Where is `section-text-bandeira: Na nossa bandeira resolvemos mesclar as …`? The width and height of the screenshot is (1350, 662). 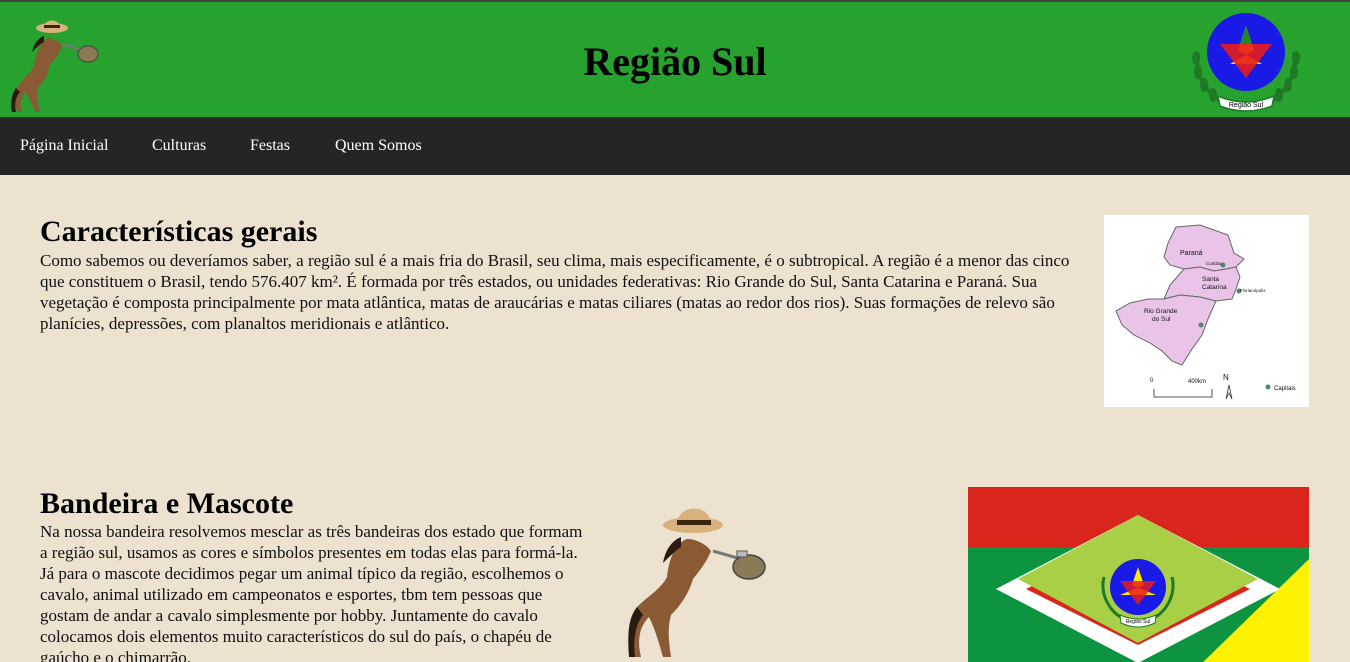
section-text-bandeira: Na nossa bandeira resolvemos mesclar as … is located at coordinates (311, 592).